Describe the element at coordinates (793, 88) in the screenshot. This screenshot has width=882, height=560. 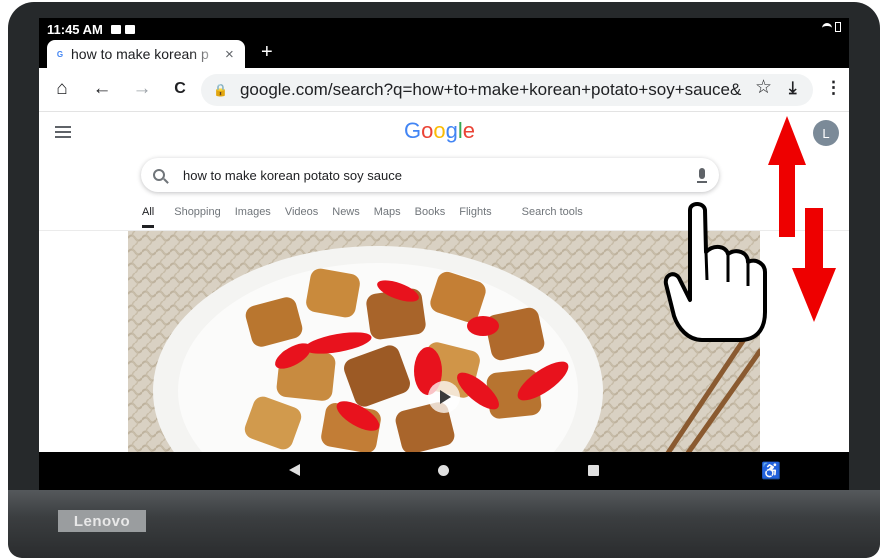
I see `download-icon: ⤓` at that location.